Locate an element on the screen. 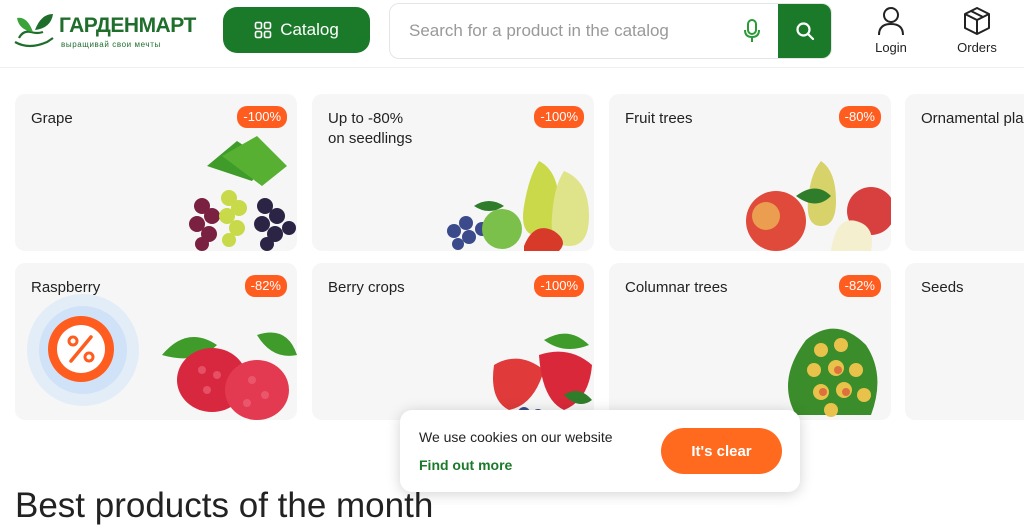 Image resolution: width=1024 pixels, height=526 pixels. login-button: Login is located at coordinates (891, 32).